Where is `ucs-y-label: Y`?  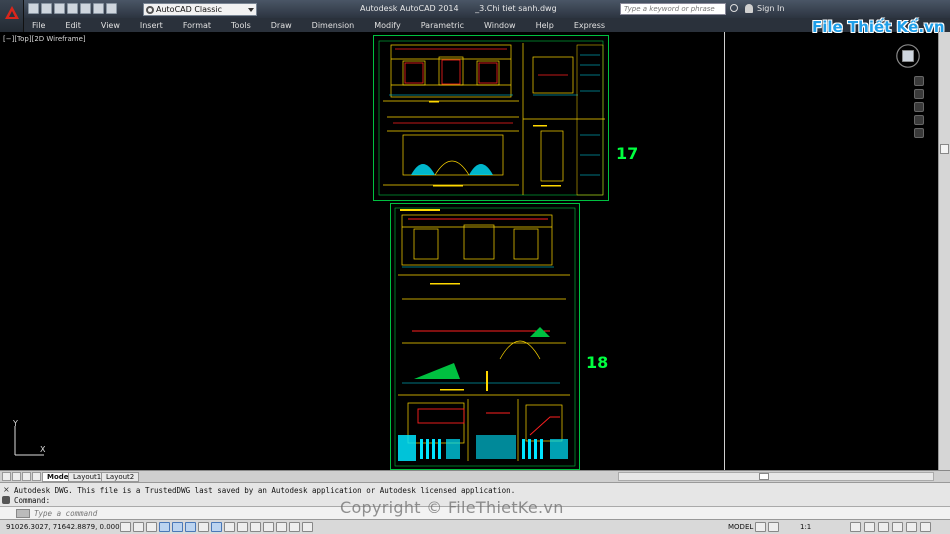 ucs-y-label: Y is located at coordinates (15, 424).